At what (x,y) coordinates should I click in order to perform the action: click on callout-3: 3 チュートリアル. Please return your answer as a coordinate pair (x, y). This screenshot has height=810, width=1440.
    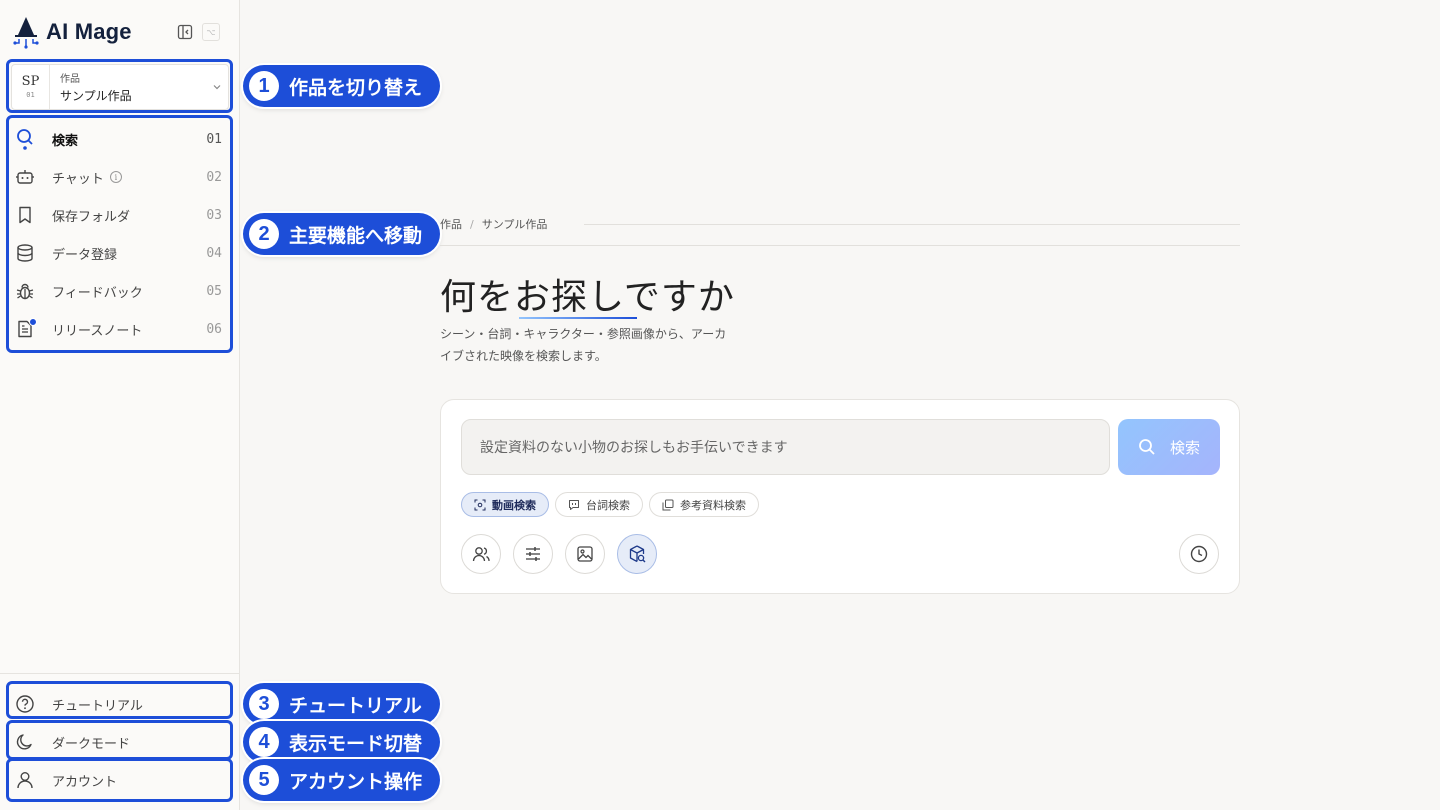
    Looking at the image, I should click on (341, 704).